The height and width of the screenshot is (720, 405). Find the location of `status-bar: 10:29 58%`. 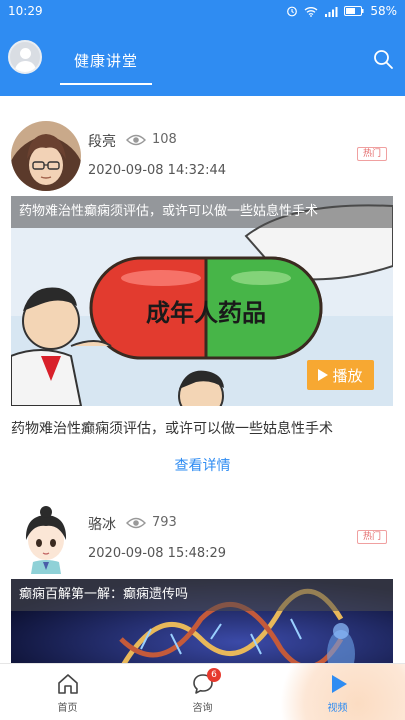

status-bar: 10:29 58% is located at coordinates (202, 11).